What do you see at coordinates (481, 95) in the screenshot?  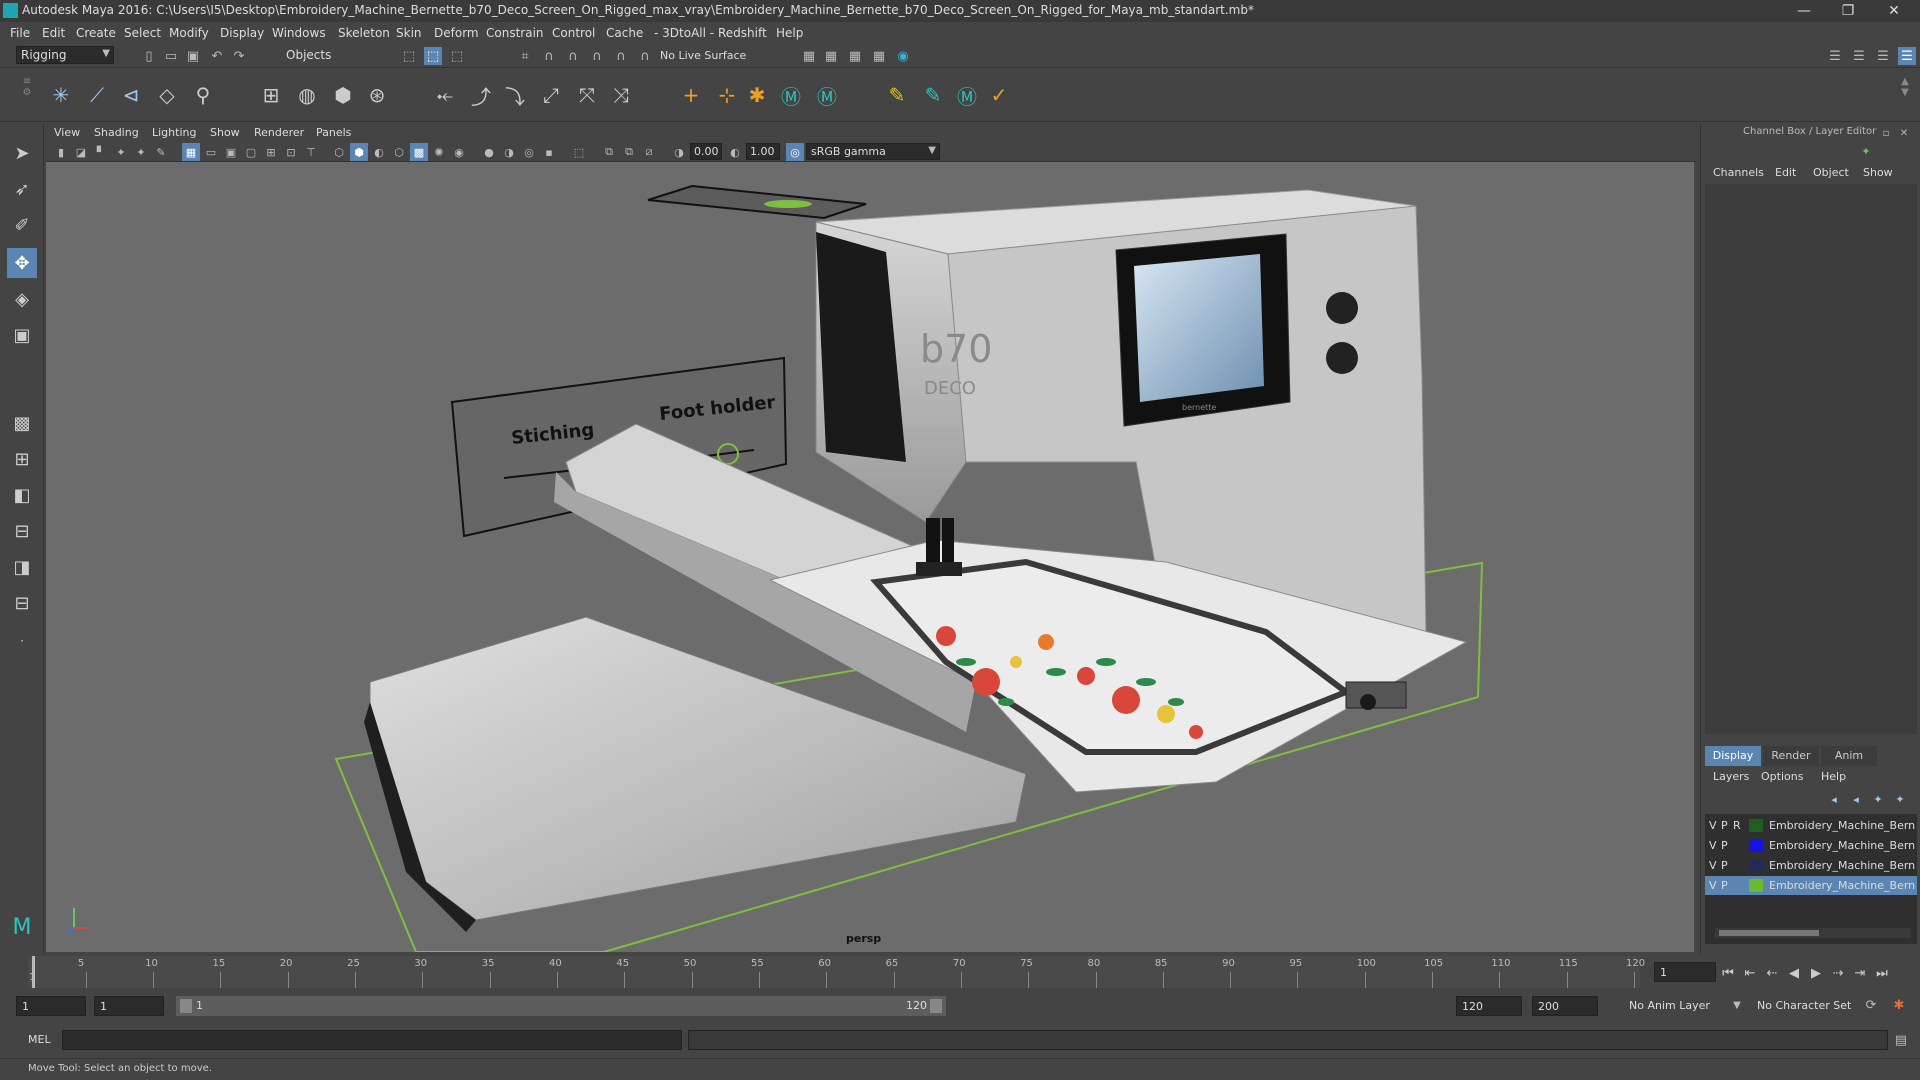 I see `aim-constraint-icon: ⤴` at bounding box center [481, 95].